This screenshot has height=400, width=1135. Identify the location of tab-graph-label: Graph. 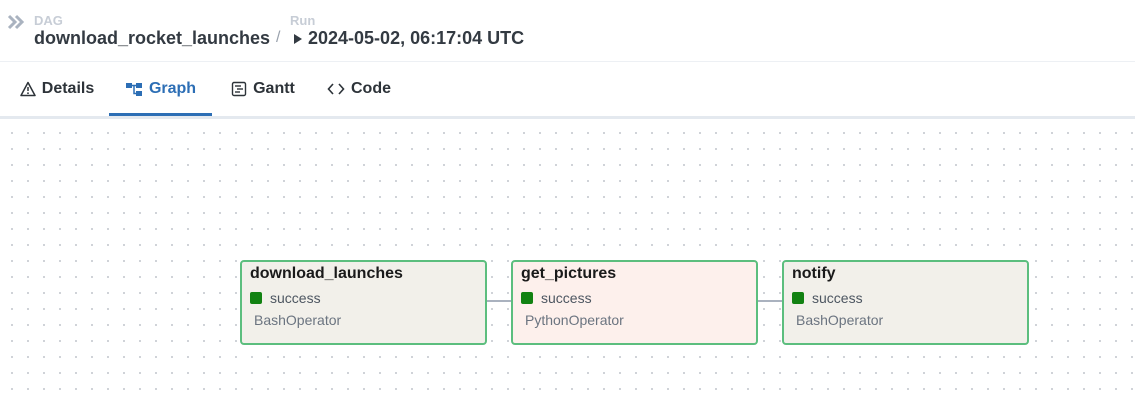
(172, 88).